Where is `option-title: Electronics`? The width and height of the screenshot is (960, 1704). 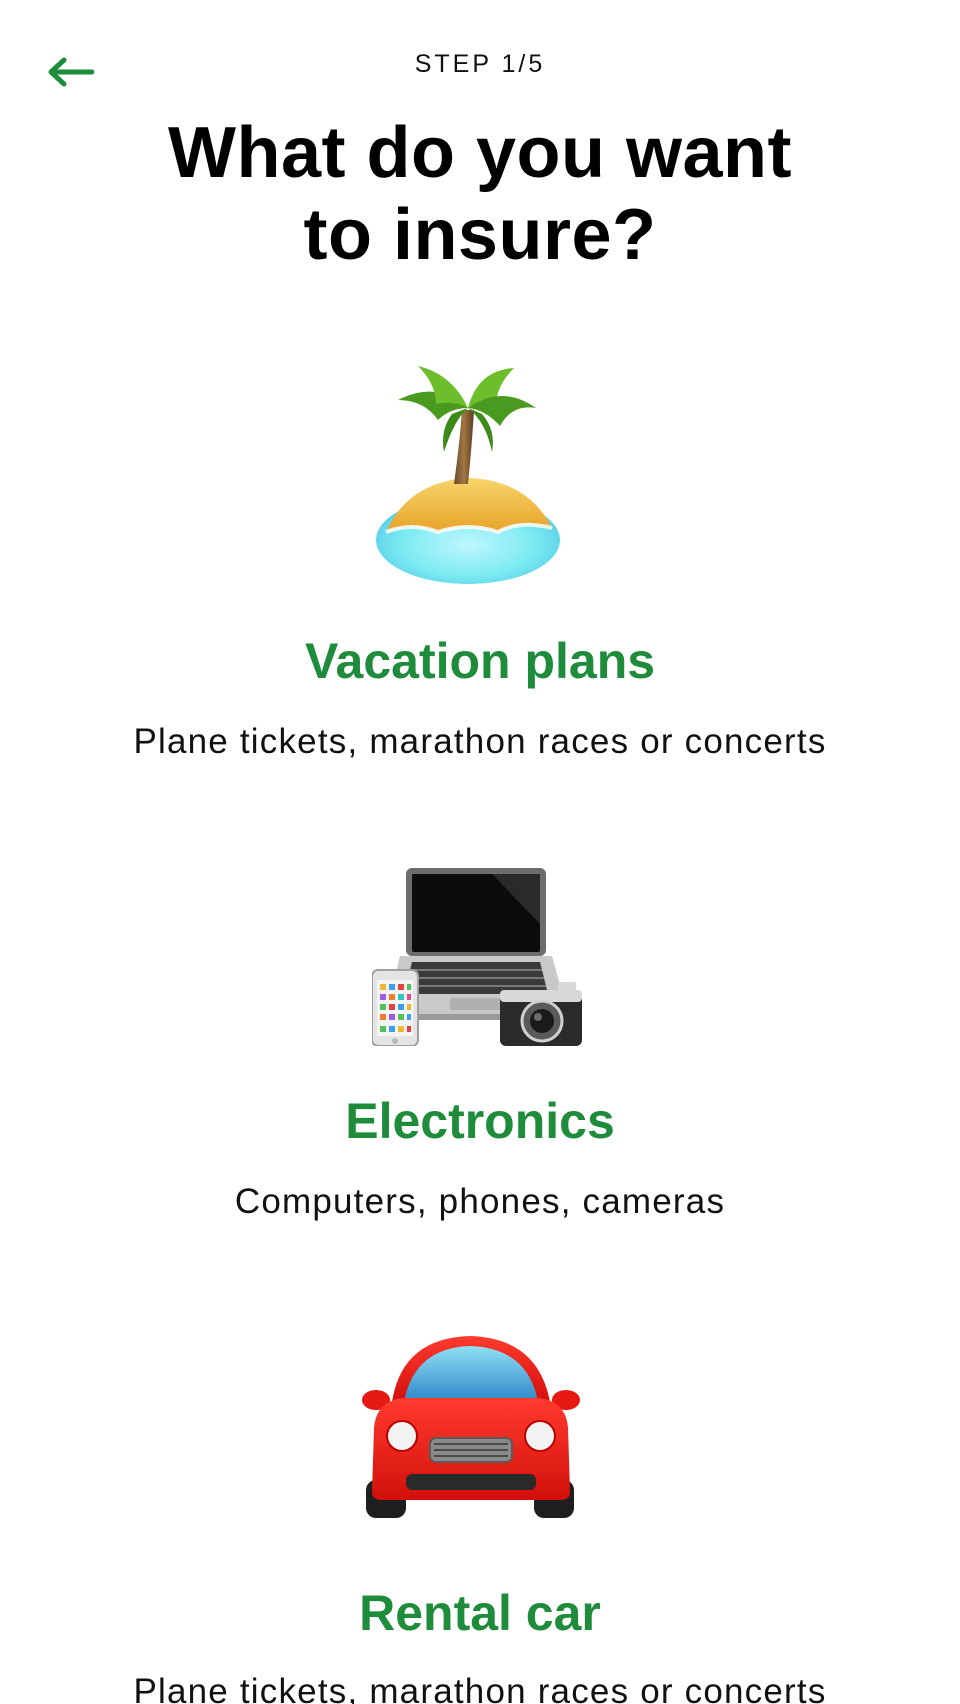 option-title: Electronics is located at coordinates (480, 1121).